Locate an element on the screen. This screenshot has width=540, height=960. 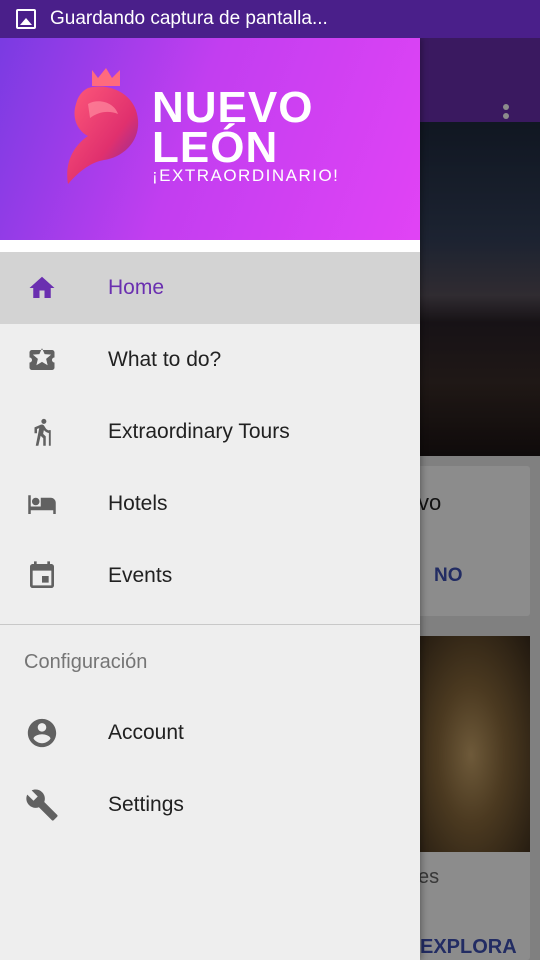
logo-title-line1: NUEVO is located at coordinates (233, 107).